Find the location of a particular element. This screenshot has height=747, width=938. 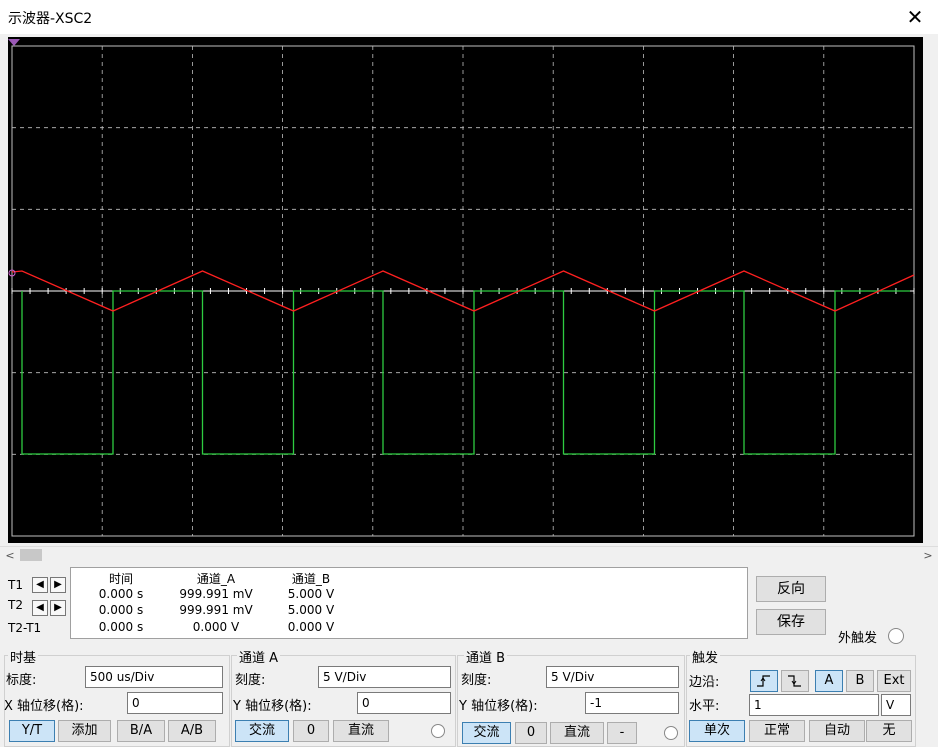

t1-time: 0.000 s is located at coordinates (121, 594).